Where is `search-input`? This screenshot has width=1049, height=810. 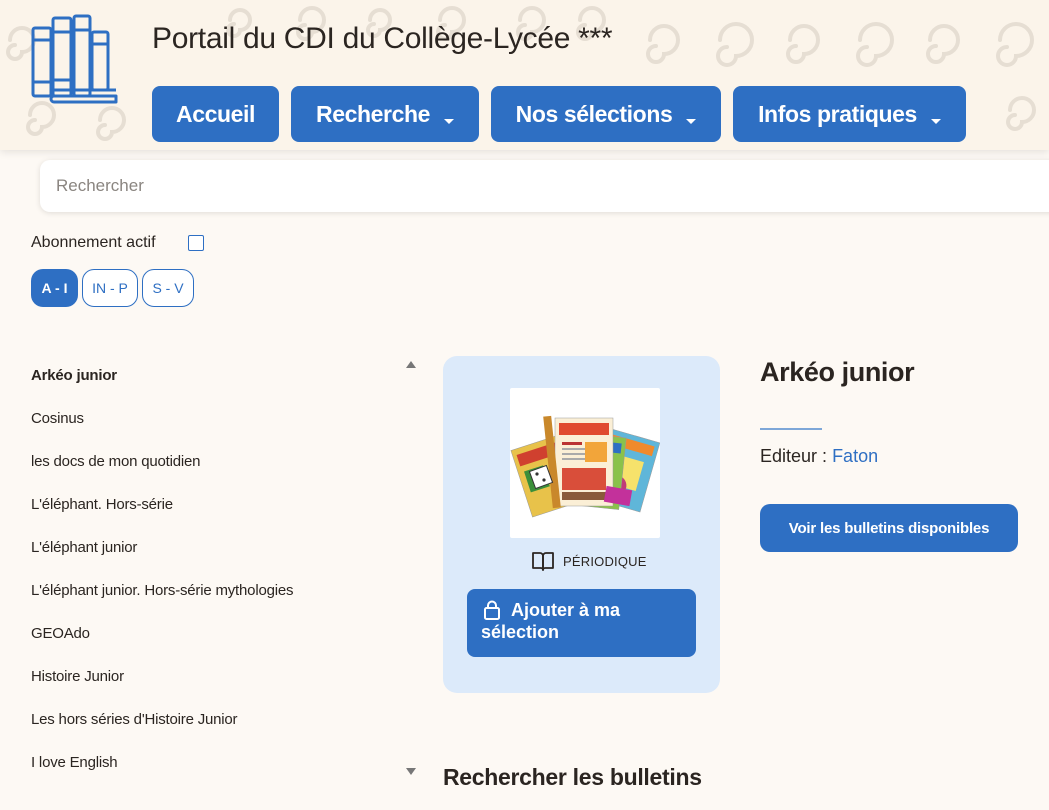 search-input is located at coordinates (544, 186).